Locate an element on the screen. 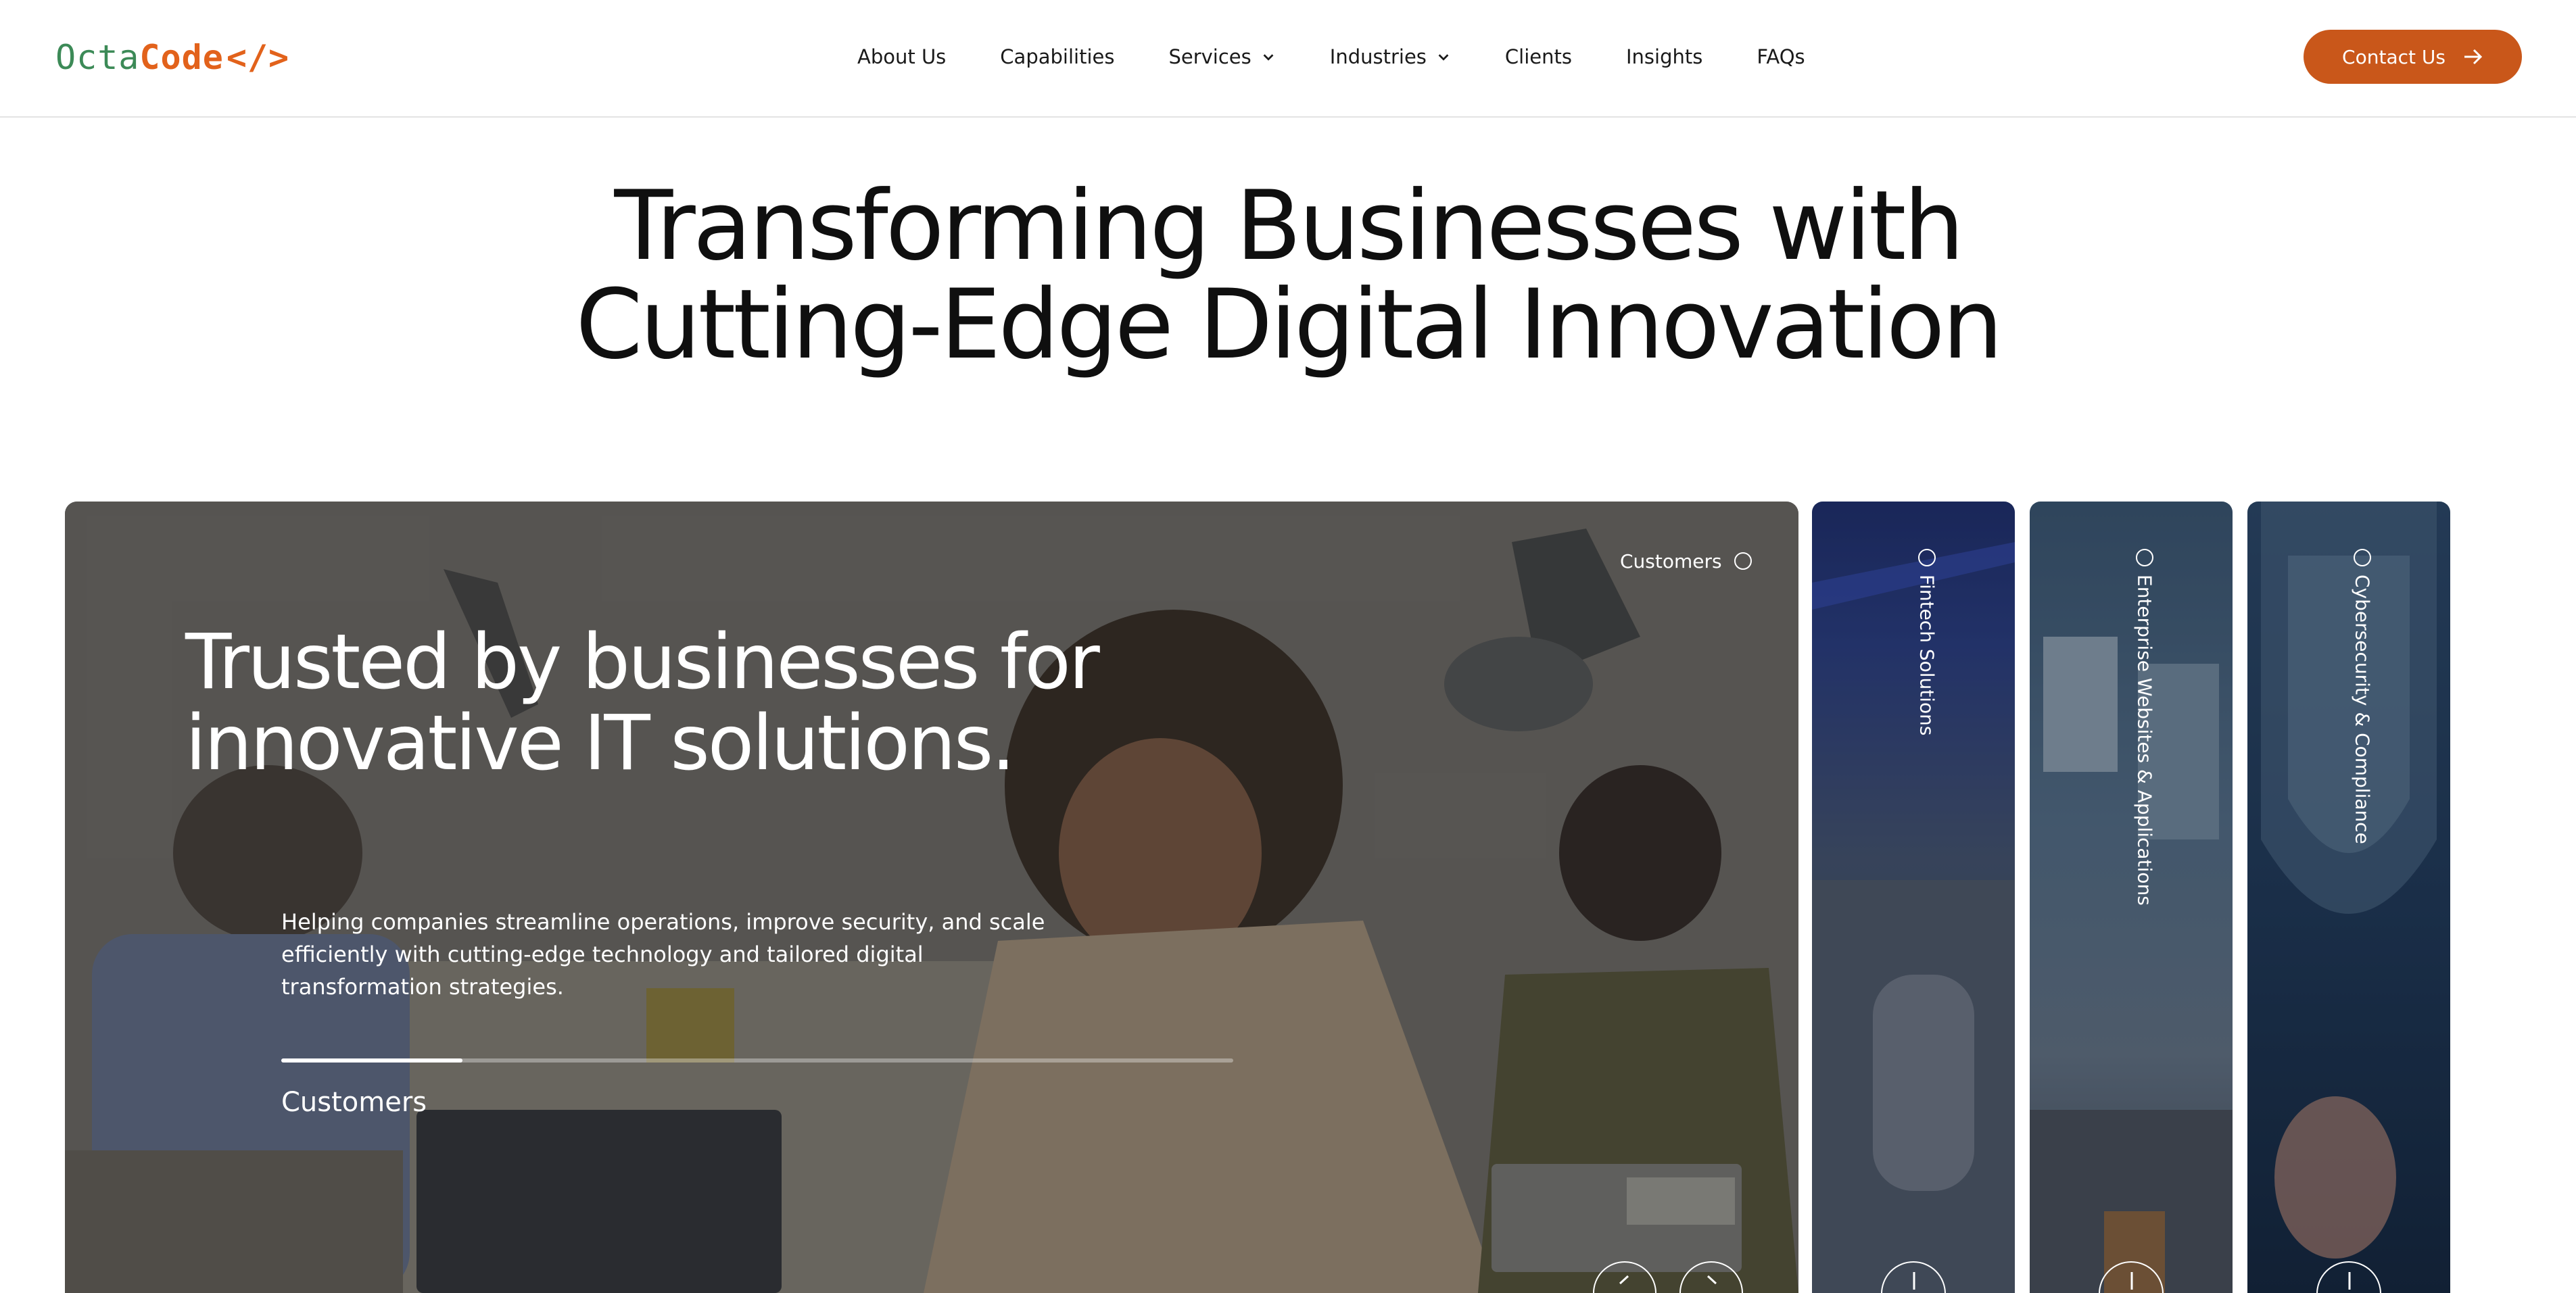 This screenshot has width=2576, height=1293. side-card-label: Fintech Solutions is located at coordinates (1926, 655).